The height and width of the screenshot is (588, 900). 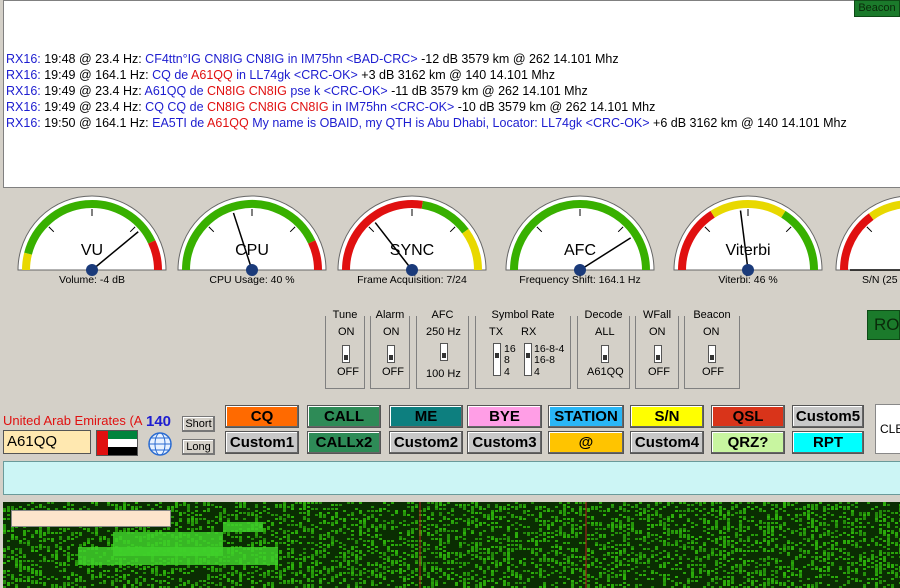 I want to click on tune-switch, so click(x=346, y=354).